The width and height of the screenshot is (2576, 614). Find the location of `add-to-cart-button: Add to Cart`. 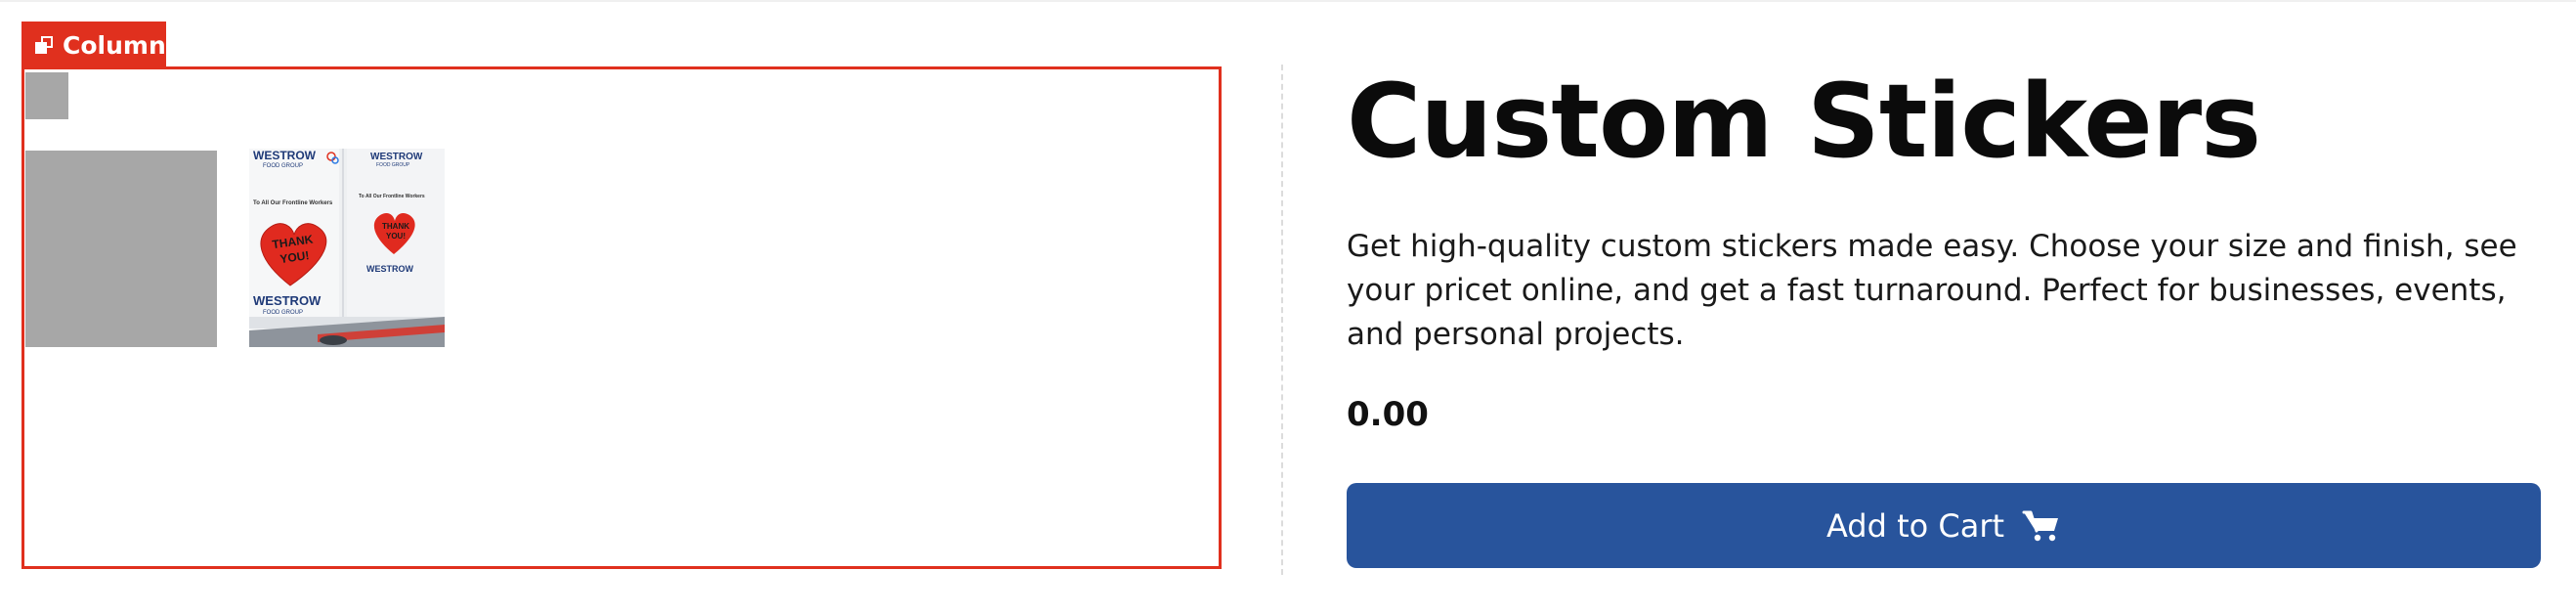

add-to-cart-button: Add to Cart is located at coordinates (1944, 525).